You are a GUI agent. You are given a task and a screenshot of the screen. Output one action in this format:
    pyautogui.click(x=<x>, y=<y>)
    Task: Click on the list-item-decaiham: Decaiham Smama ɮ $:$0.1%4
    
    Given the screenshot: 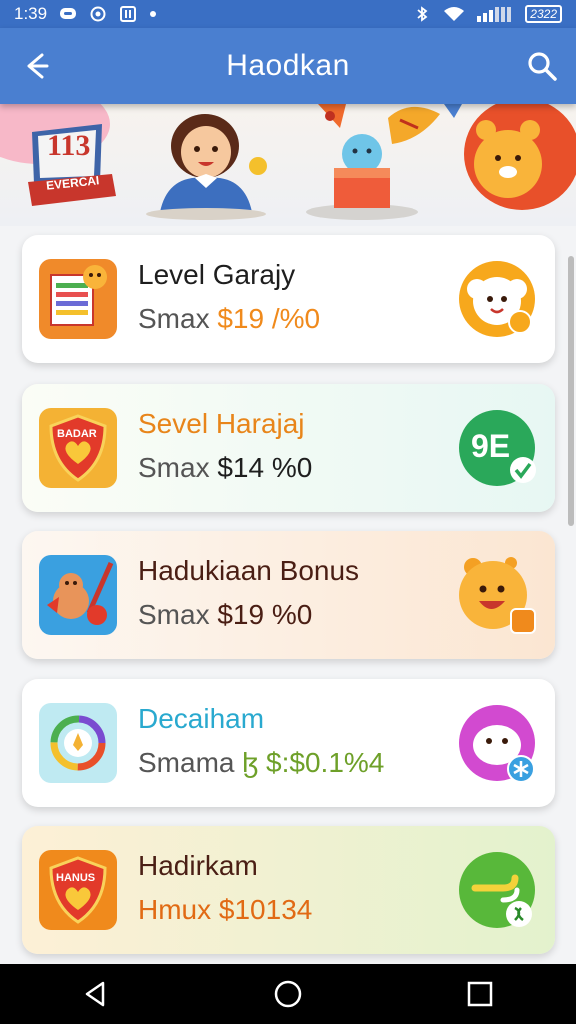 What is the action you would take?
    pyautogui.click(x=288, y=743)
    